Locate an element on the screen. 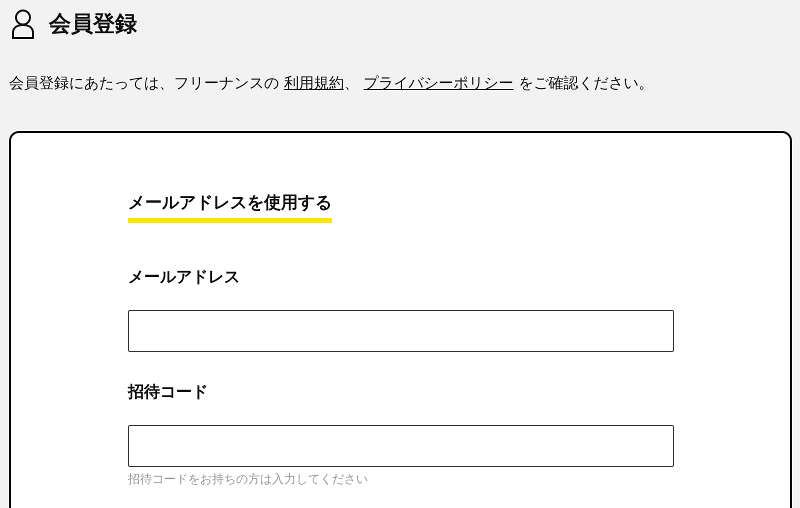  intro-text: 会員登録にあたっては、フリーナンスの 利用規約、 プライバシーポリシー をご確認ください。 is located at coordinates (331, 83).